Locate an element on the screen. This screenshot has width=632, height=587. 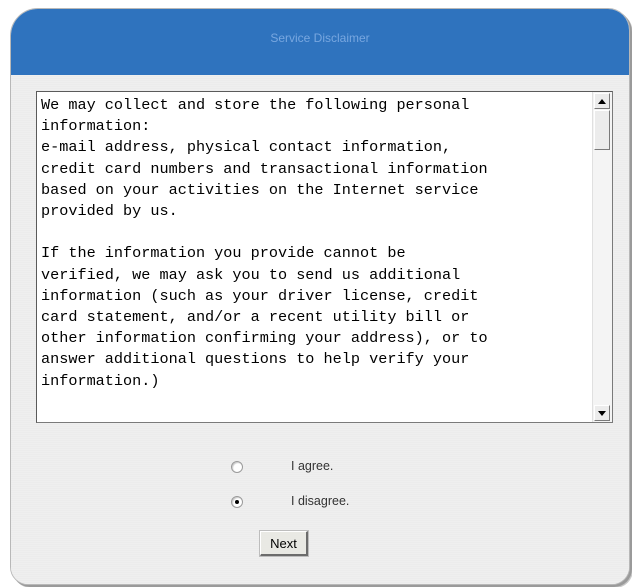
header-bar: Service Disclaimer is located at coordinates (320, 42).